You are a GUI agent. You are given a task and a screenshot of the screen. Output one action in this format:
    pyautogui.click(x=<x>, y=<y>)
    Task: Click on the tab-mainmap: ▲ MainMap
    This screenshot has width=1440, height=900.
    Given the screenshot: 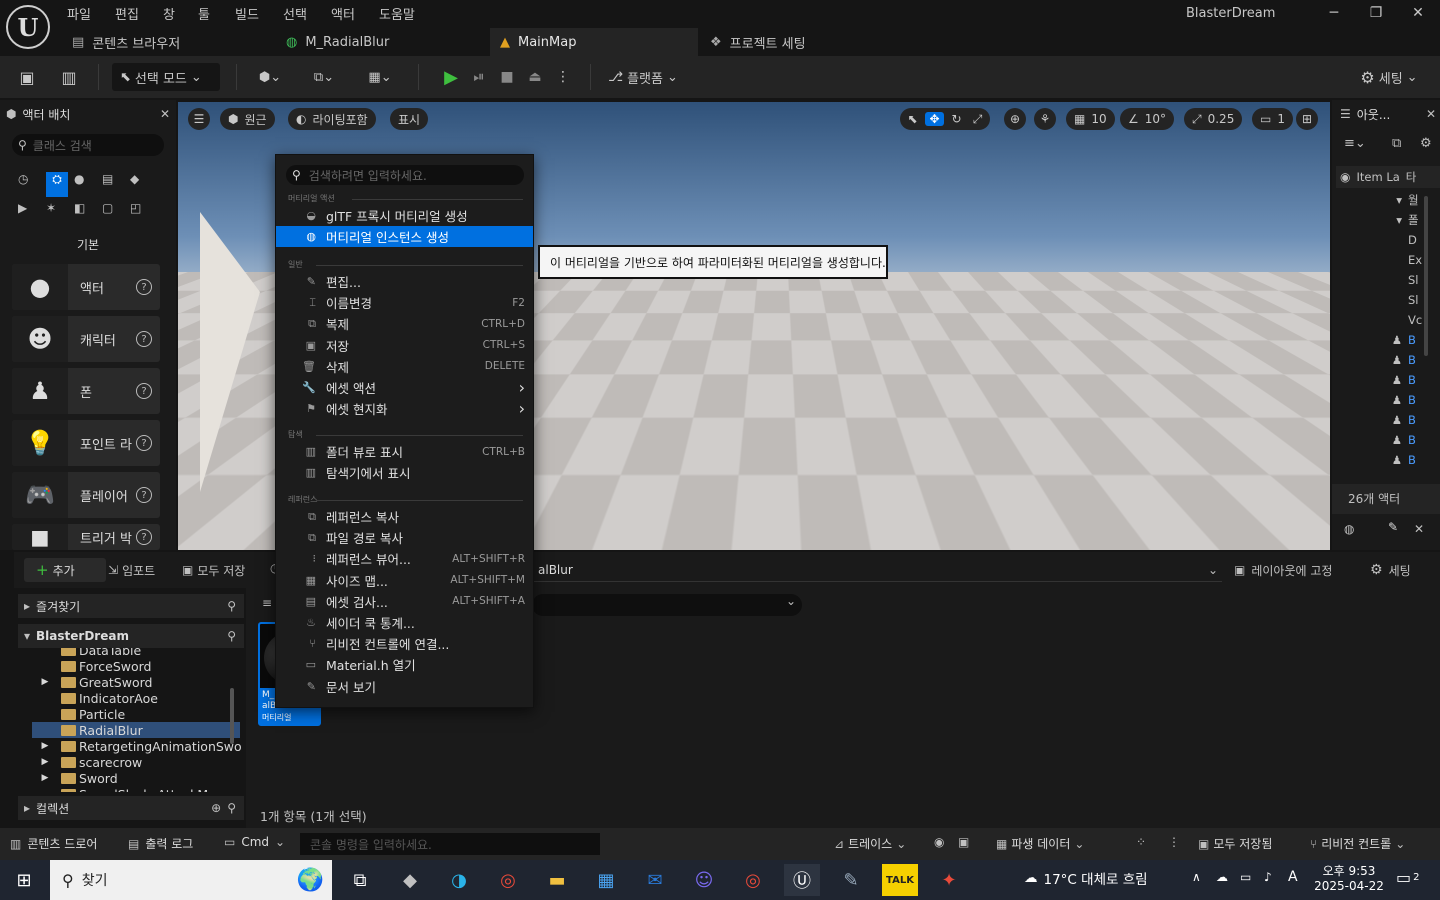 What is the action you would take?
    pyautogui.click(x=594, y=42)
    